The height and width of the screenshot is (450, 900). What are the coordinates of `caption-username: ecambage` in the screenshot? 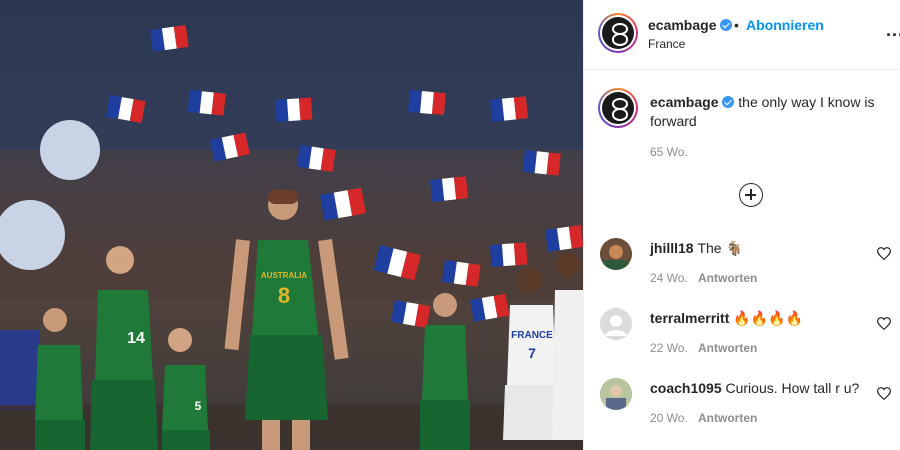 It's located at (684, 102).